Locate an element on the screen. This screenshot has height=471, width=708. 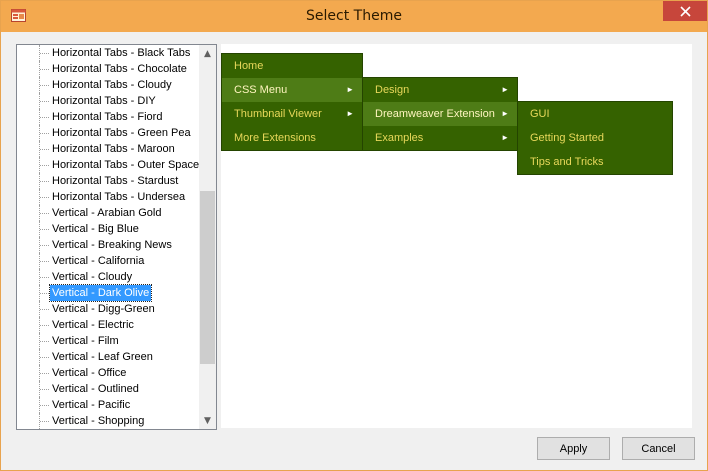
tree-item-label: Vertical - California is located at coordinates (98, 261).